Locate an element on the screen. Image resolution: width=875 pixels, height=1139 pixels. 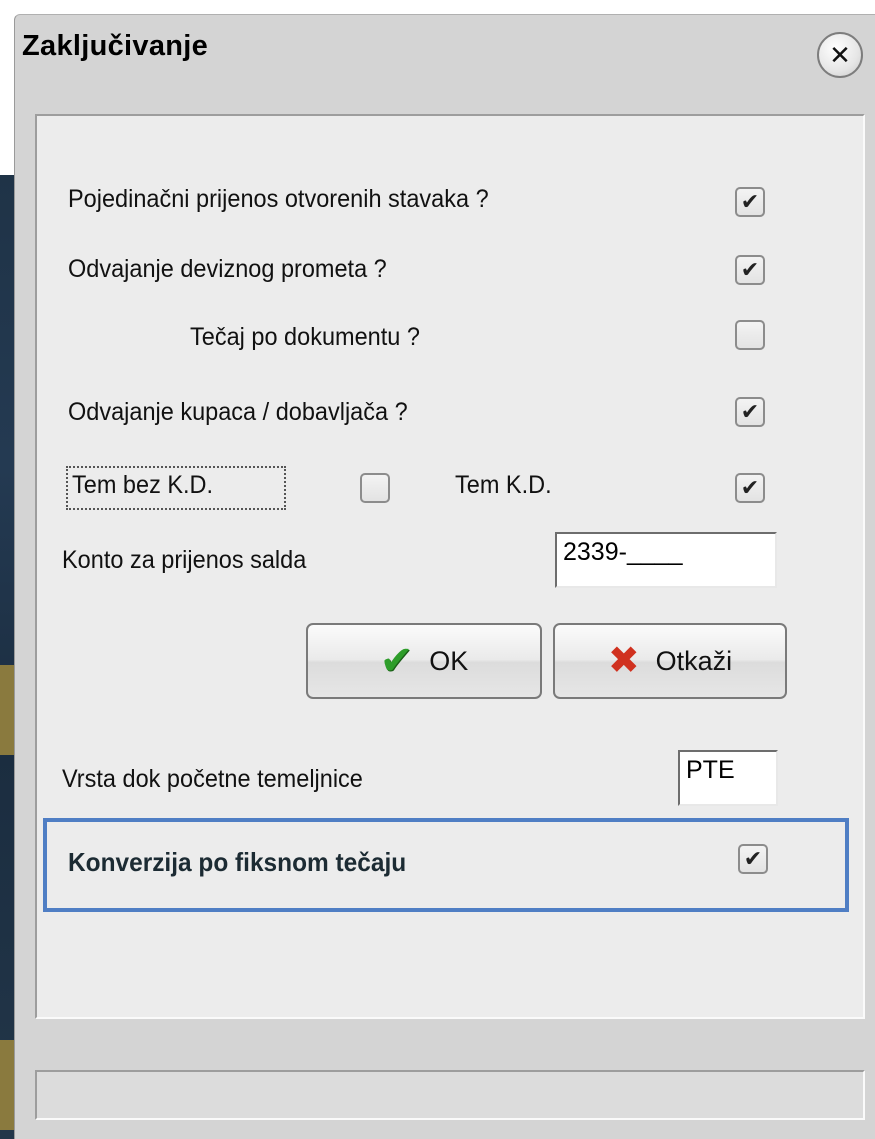
status-bar is located at coordinates (450, 1095).